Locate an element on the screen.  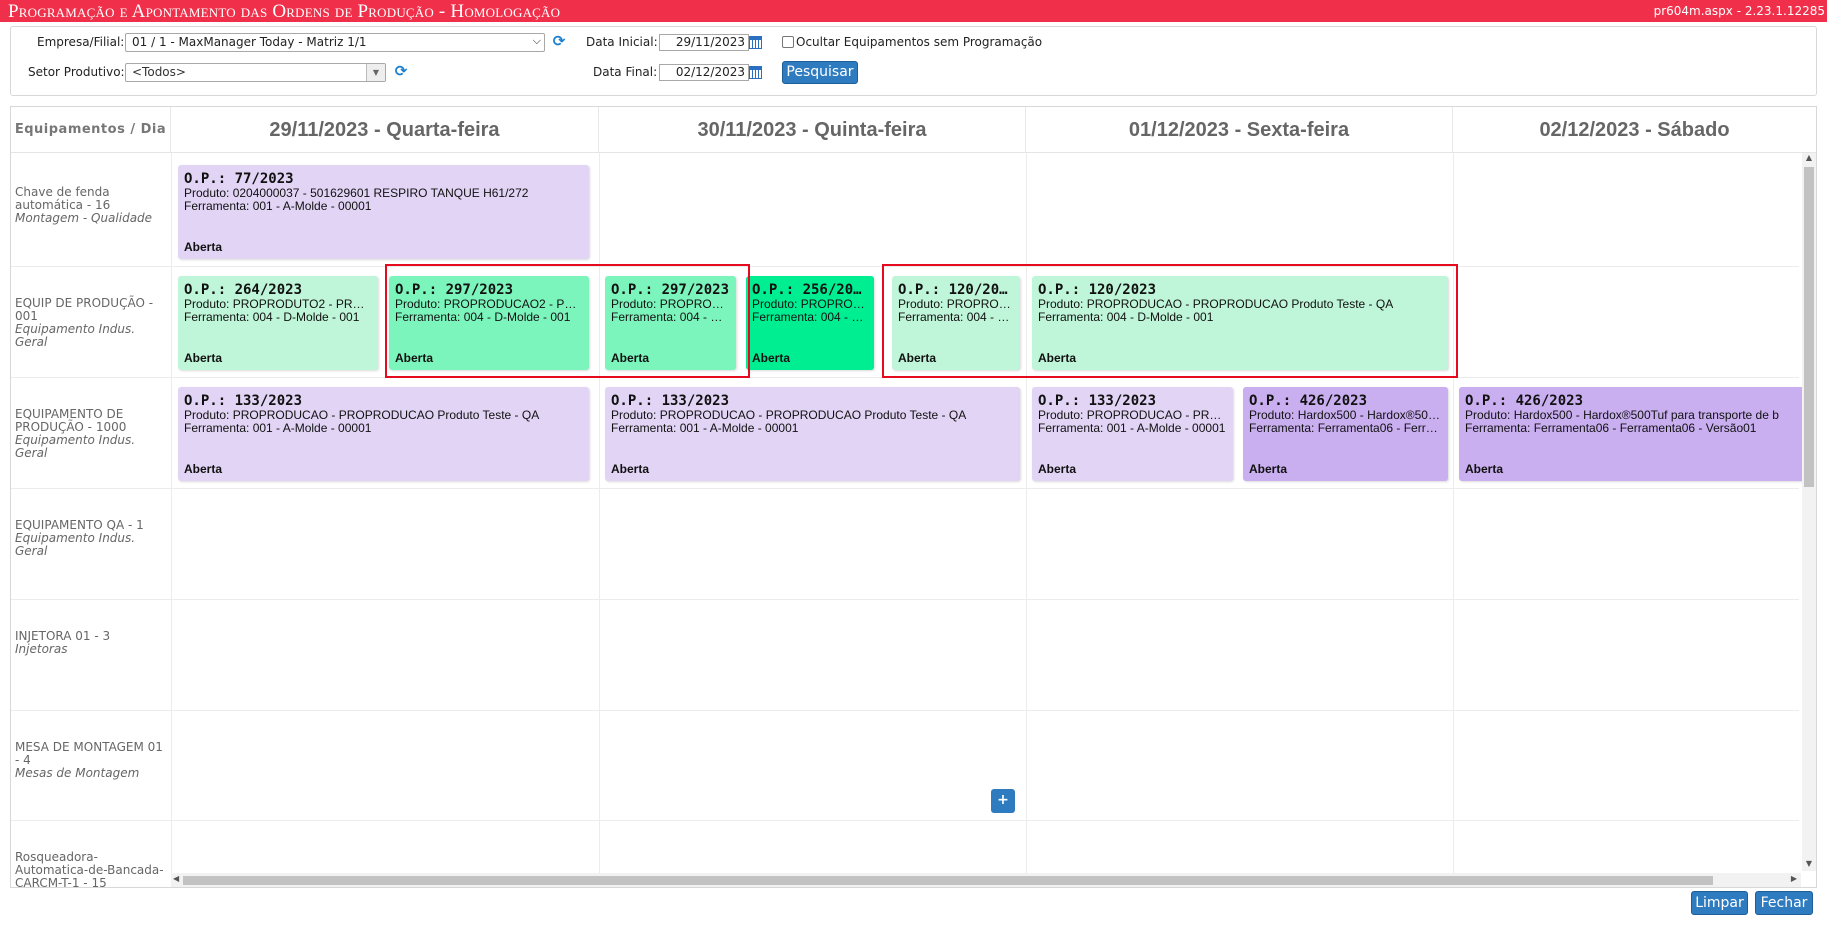
equipment-name: EQUIPAMENTO QA - 1 is located at coordinates (79, 525).